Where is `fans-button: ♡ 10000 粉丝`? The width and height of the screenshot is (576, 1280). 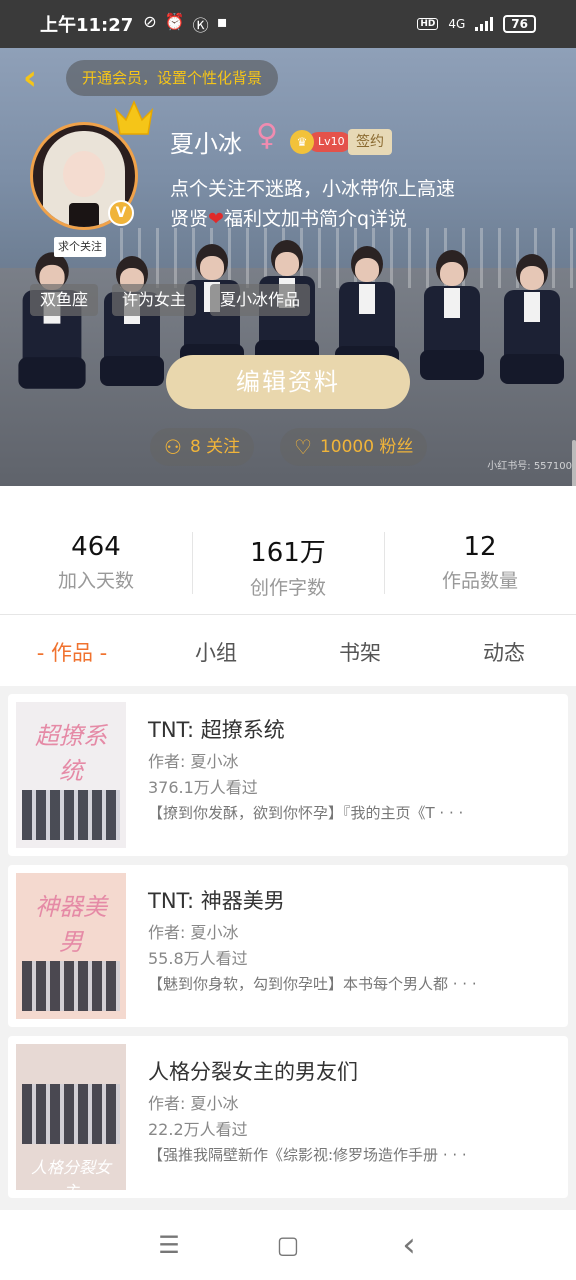 fans-button: ♡ 10000 粉丝 is located at coordinates (354, 447).